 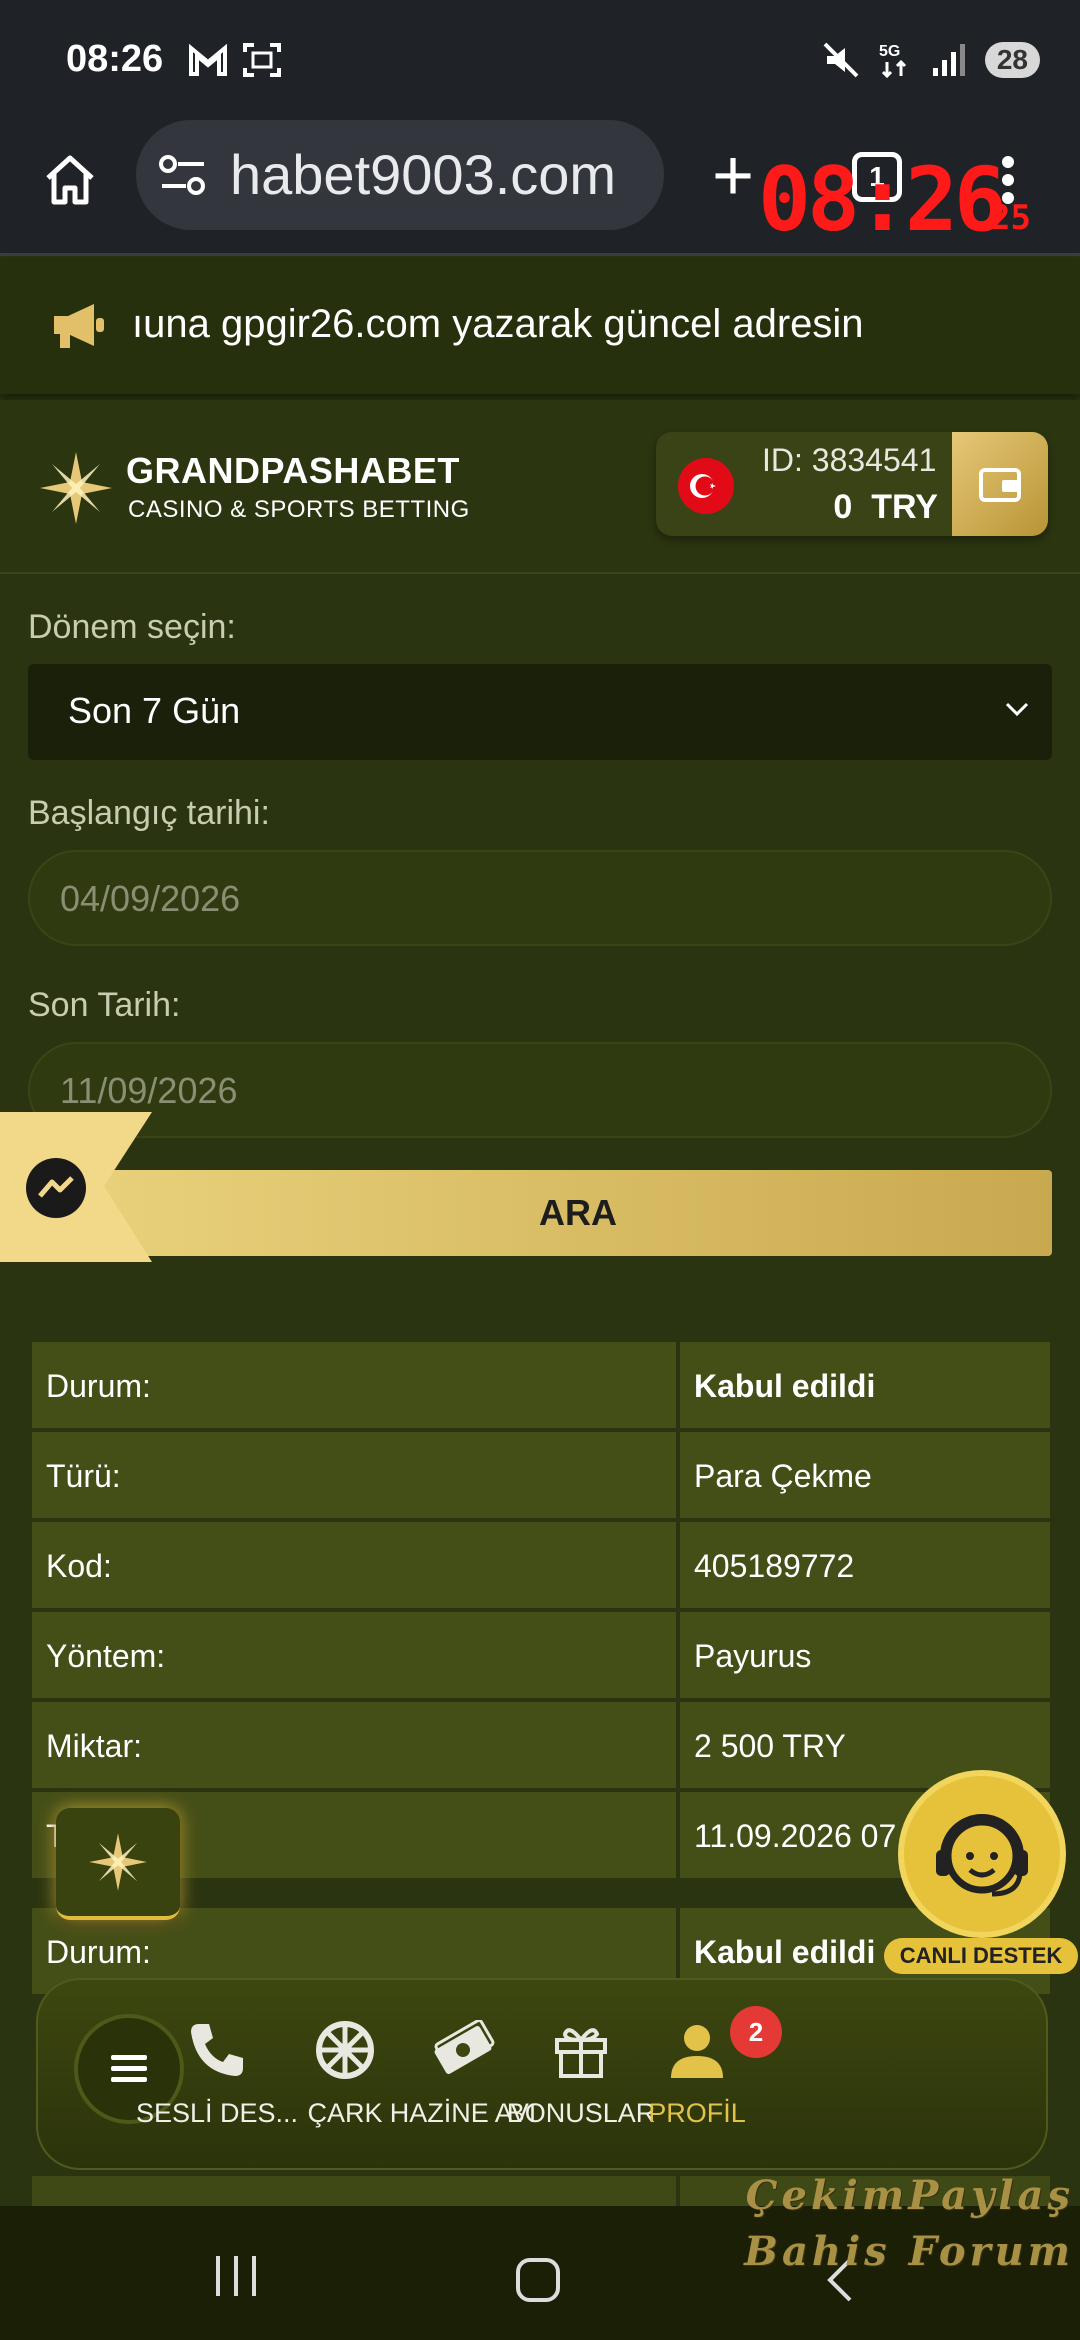 I want to click on notification-icons, so click(x=235, y=60).